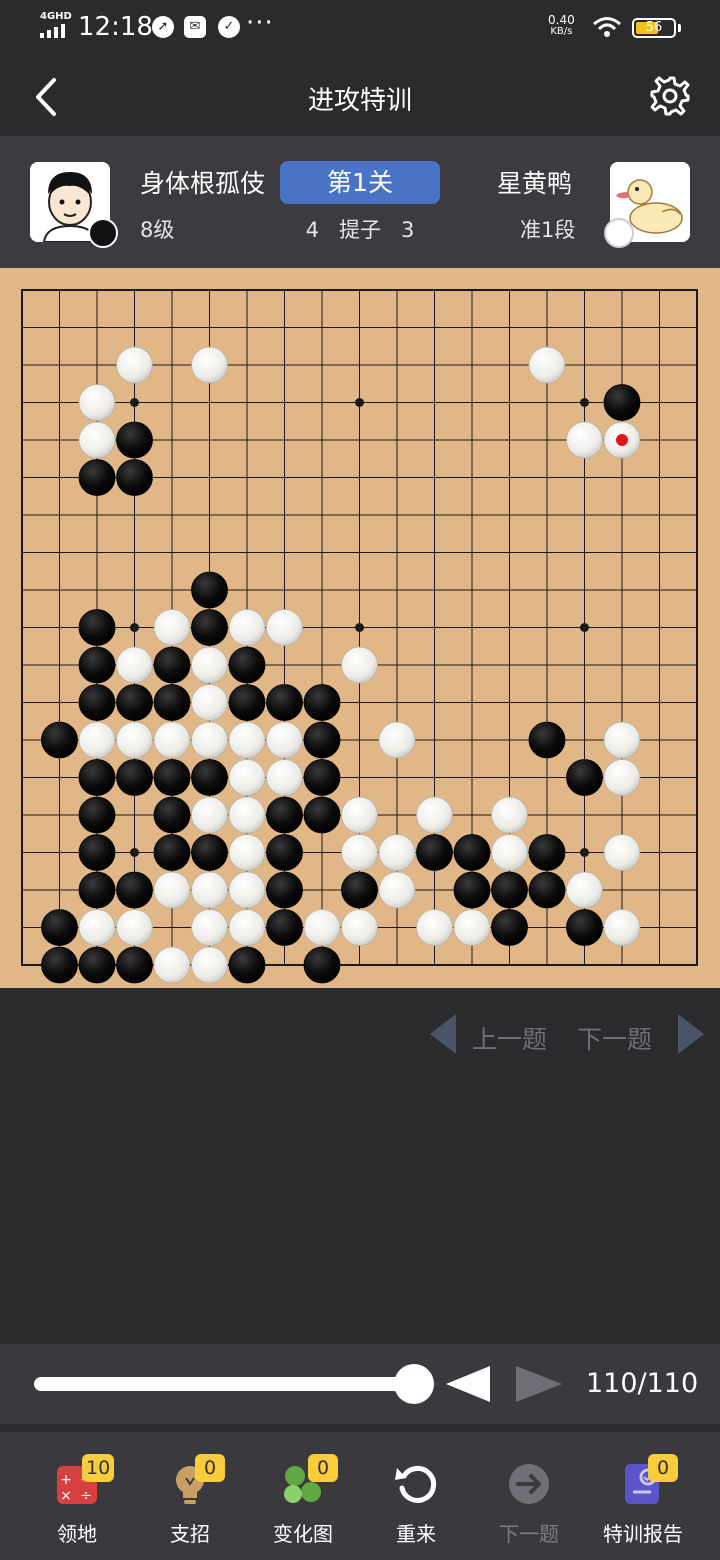 Image resolution: width=720 pixels, height=1560 pixels. Describe the element at coordinates (408, 230) in the screenshot. I see `white-captures: 3` at that location.